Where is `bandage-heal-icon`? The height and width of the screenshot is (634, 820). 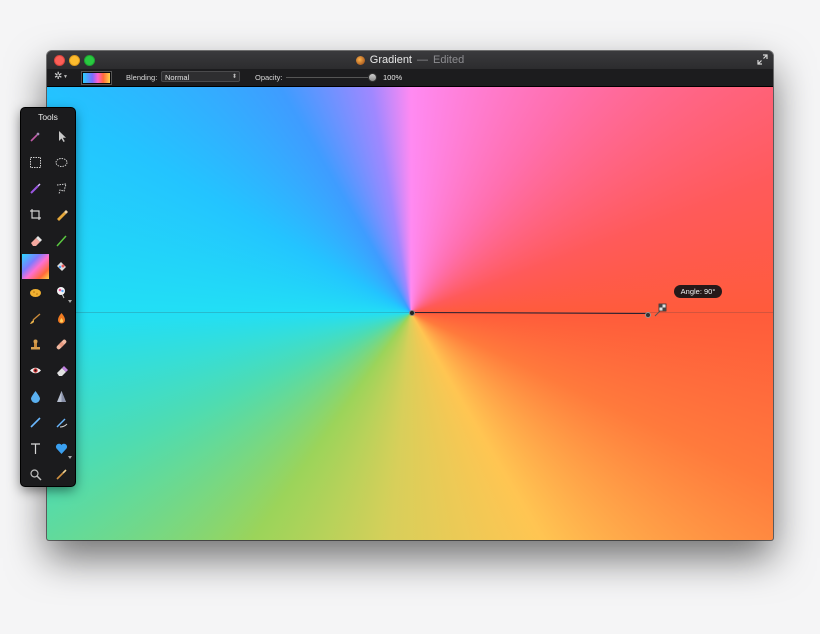
bandage-heal-icon is located at coordinates (61, 344).